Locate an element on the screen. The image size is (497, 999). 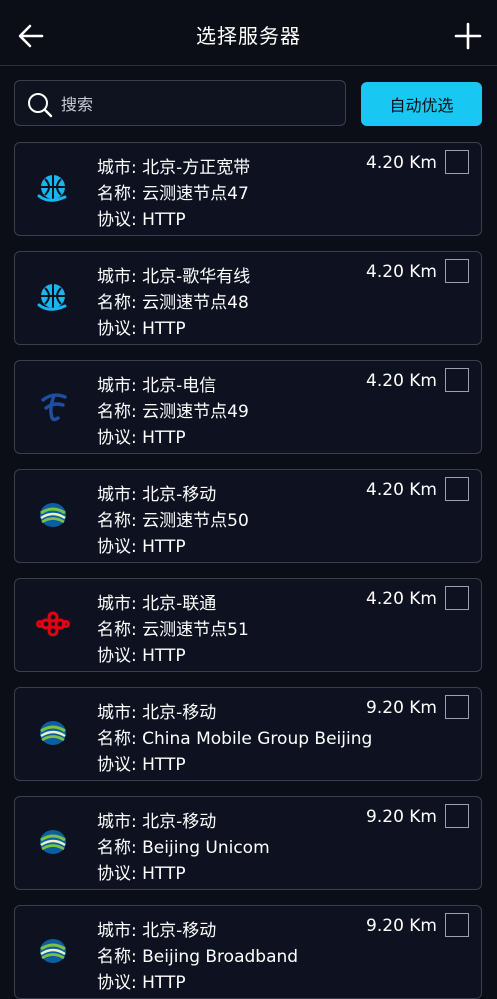
server-card: 城市: 北京-联通名称: 云测速节点51 协议: HTTP 4.20 Km is located at coordinates (248, 625).